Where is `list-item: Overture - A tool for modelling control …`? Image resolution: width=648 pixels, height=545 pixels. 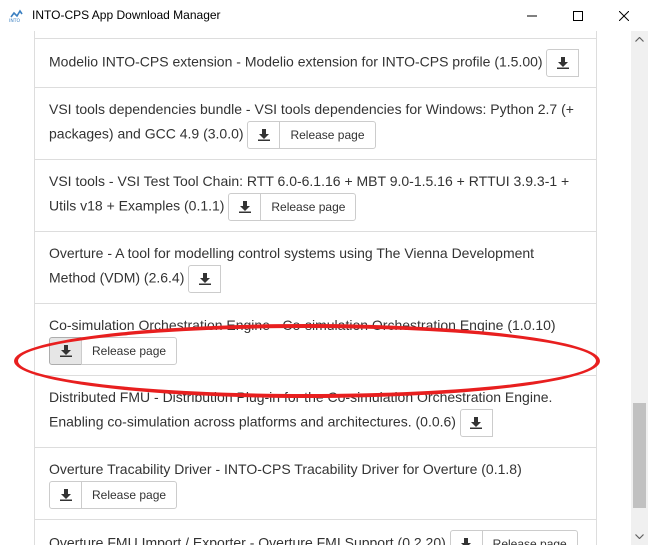
list-item: Overture - A tool for modelling control … is located at coordinates (315, 267).